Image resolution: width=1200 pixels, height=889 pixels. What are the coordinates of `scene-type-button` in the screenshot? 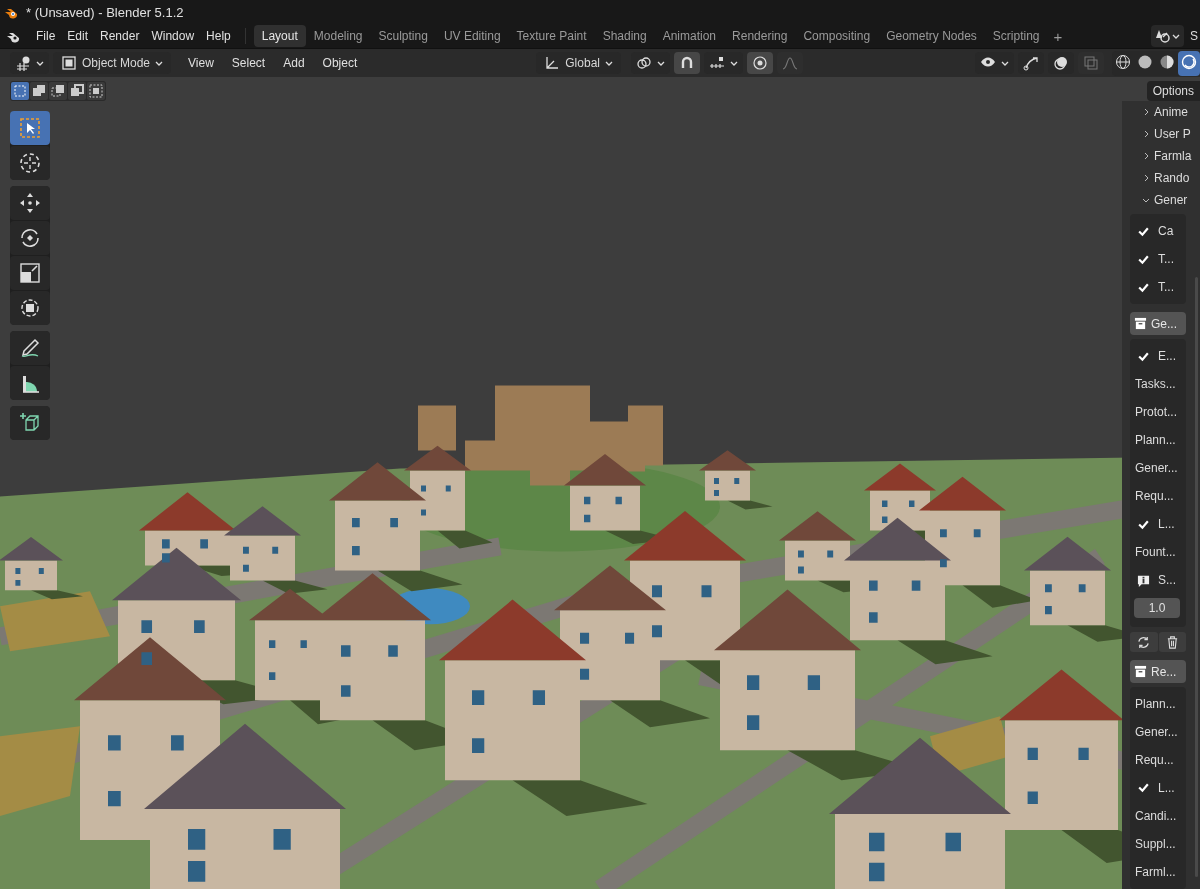 It's located at (1167, 36).